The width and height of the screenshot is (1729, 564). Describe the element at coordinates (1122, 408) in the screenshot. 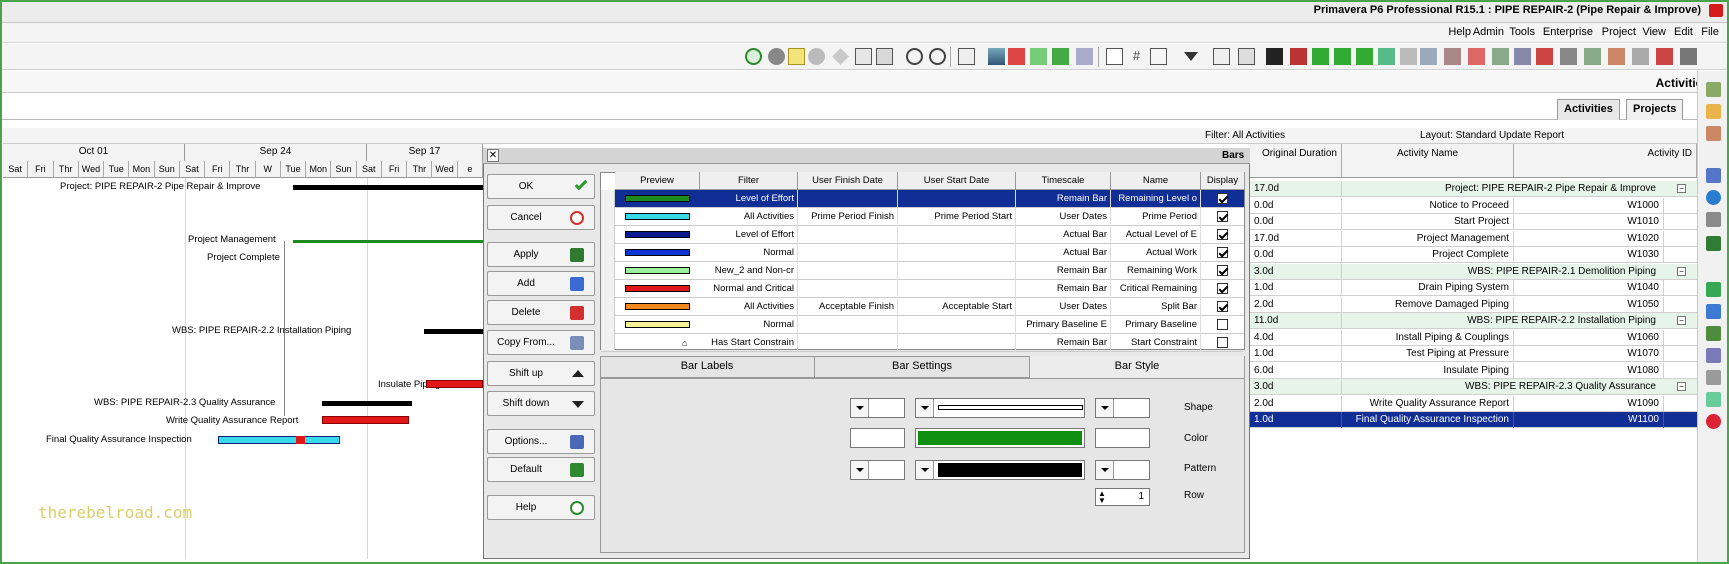

I see `end-shape-select` at that location.